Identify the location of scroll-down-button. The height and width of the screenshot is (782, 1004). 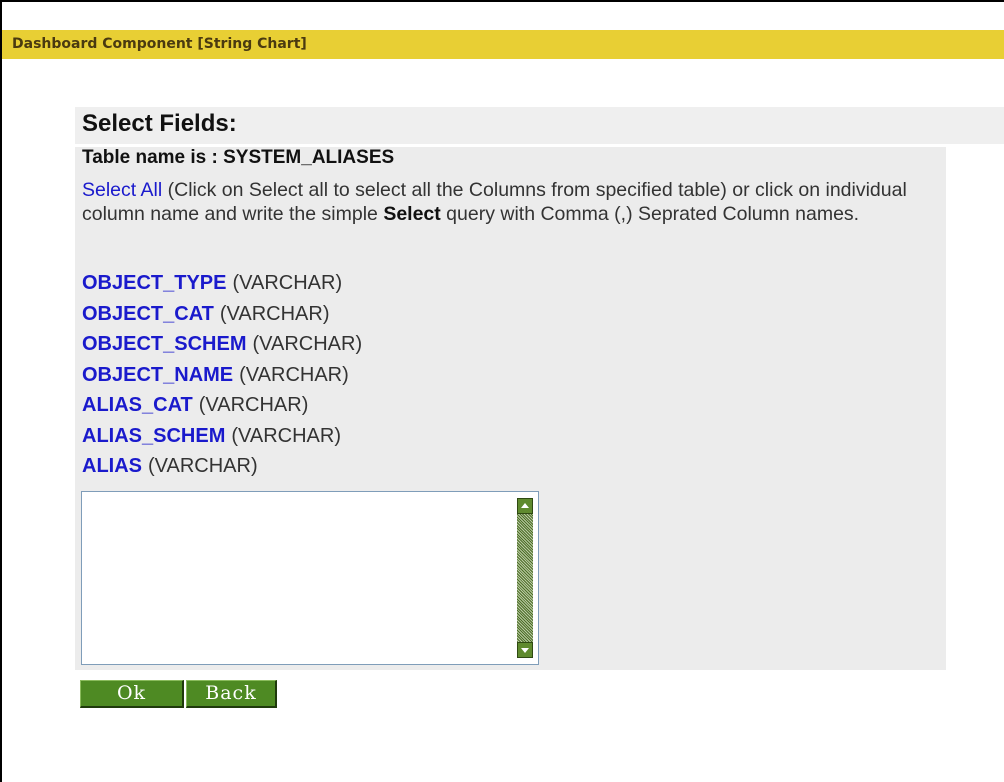
(525, 650).